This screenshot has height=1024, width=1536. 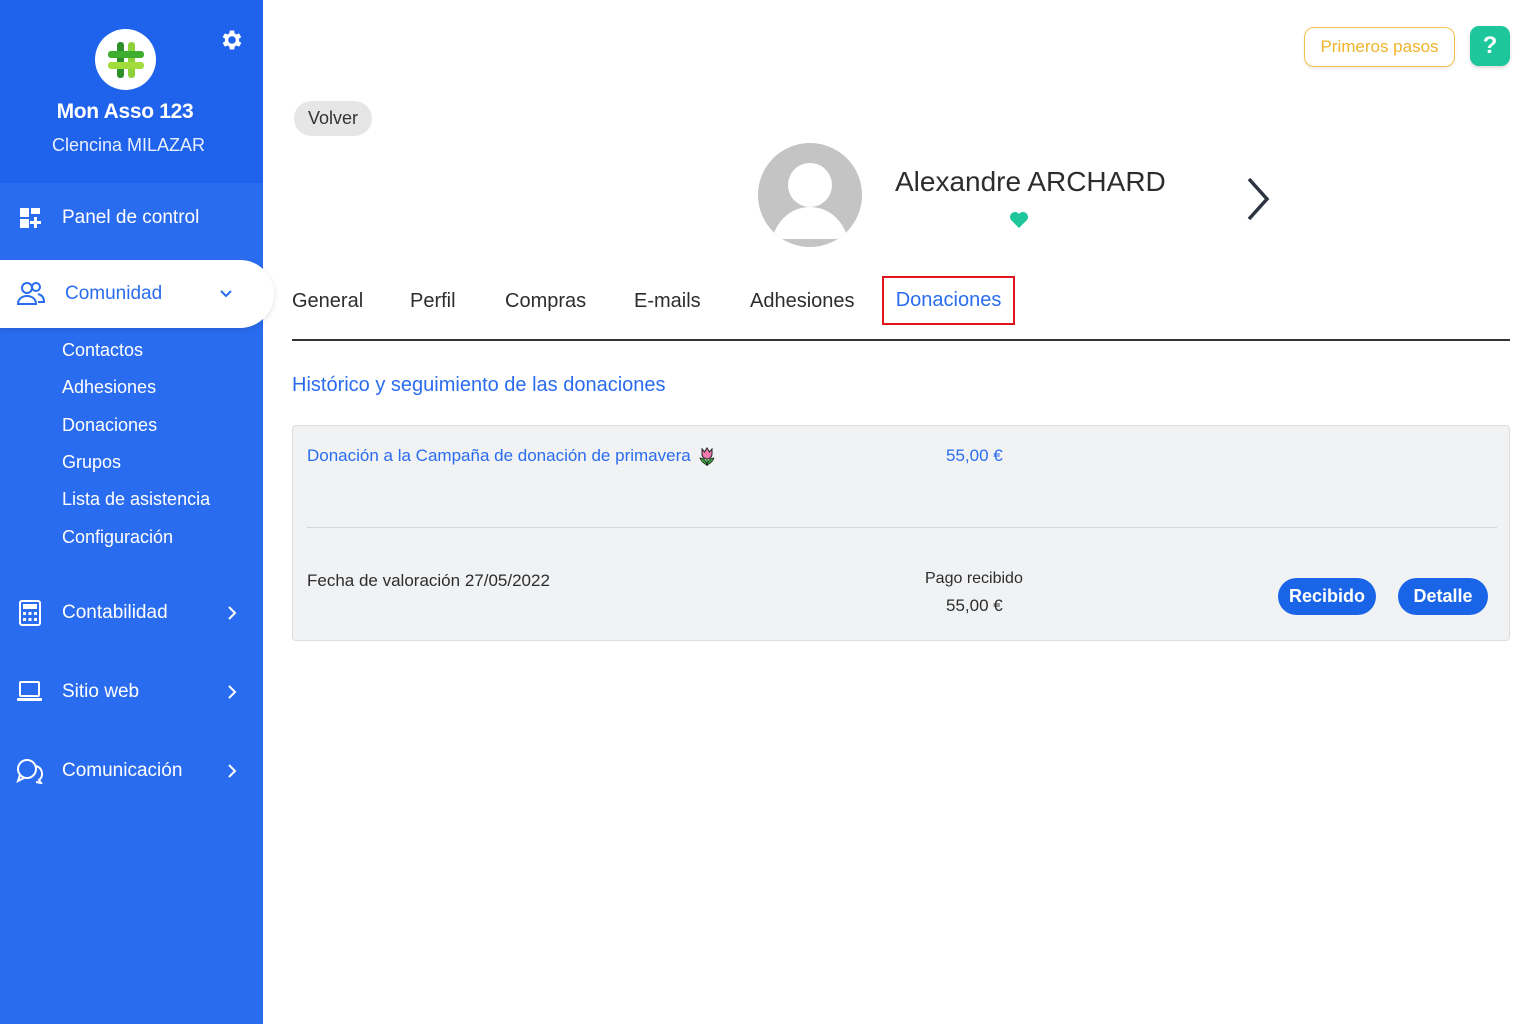 I want to click on primeros-pasos-button: Primeros pasos, so click(x=1379, y=47).